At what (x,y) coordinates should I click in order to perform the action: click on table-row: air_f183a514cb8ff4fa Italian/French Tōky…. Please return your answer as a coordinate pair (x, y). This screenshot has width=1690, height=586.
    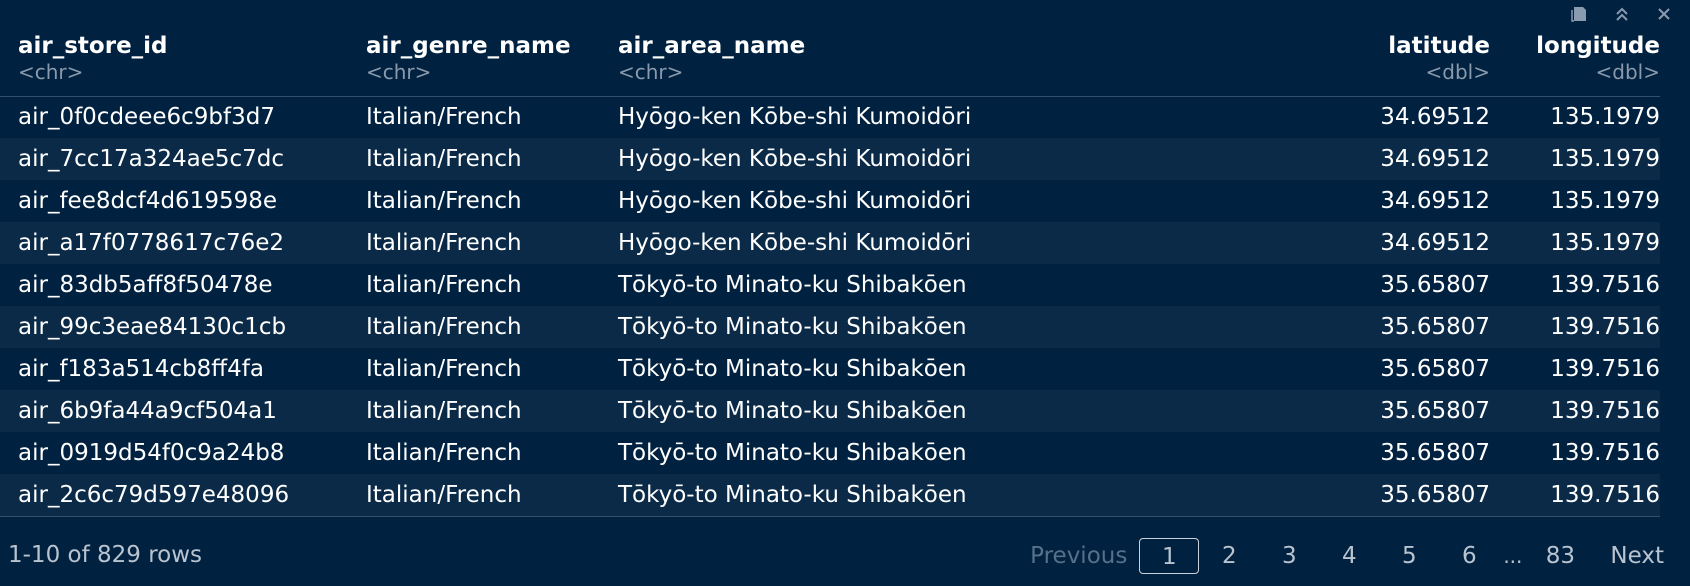
    Looking at the image, I should click on (830, 369).